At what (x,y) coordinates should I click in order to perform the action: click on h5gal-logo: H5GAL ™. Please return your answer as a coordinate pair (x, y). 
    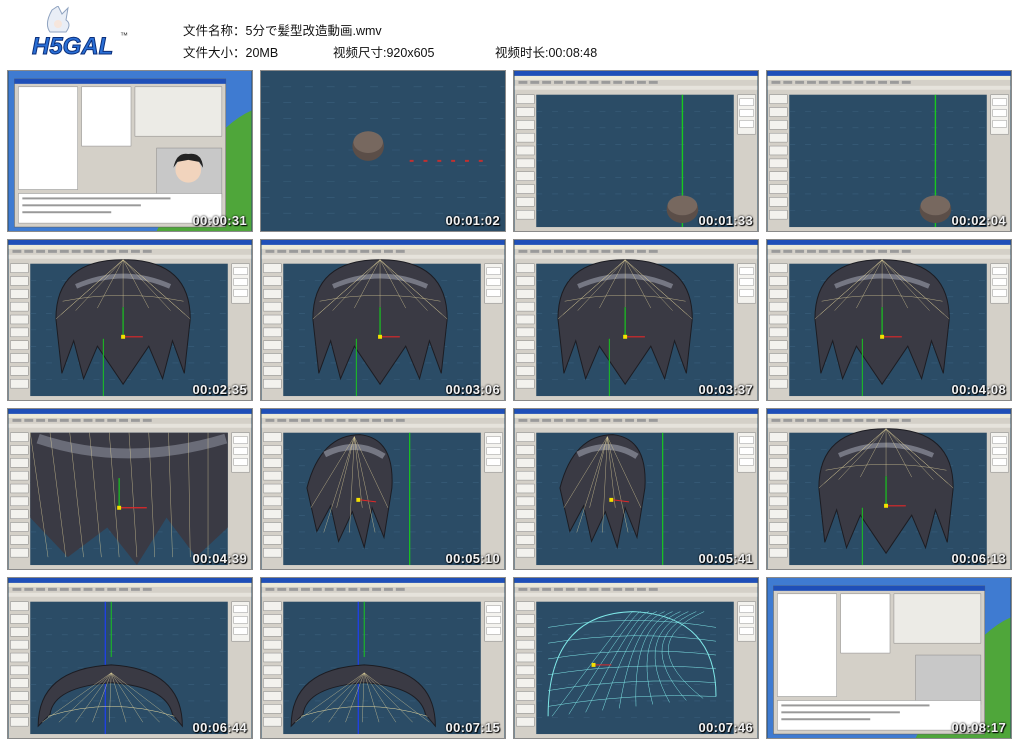
    Looking at the image, I should click on (80, 34).